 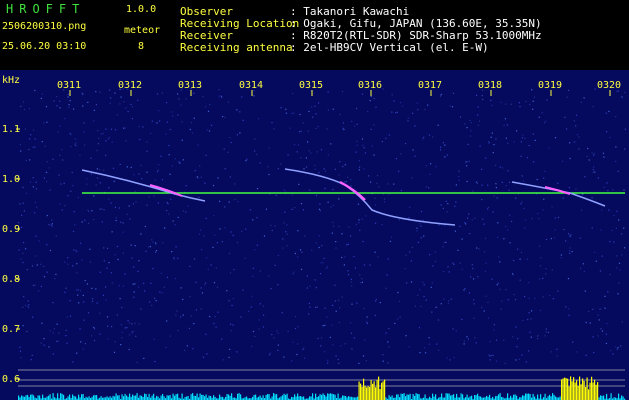 What do you see at coordinates (141, 46) in the screenshot?
I see `meteor-count-value: 8` at bounding box center [141, 46].